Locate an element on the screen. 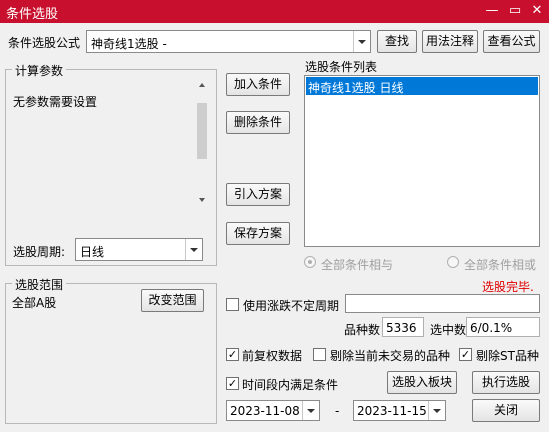  condition-item: 神奇线1选股 日线 is located at coordinates (422, 86).